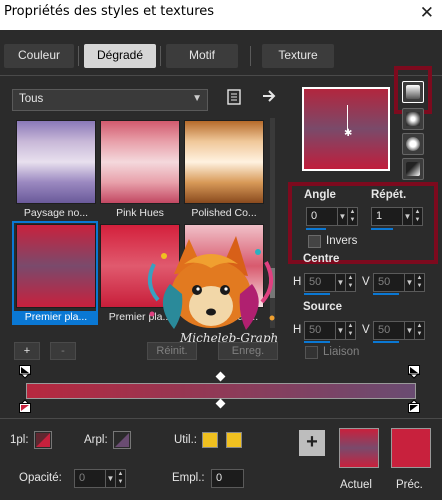  What do you see at coordinates (55, 273) in the screenshot?
I see `selection-outline` at bounding box center [55, 273].